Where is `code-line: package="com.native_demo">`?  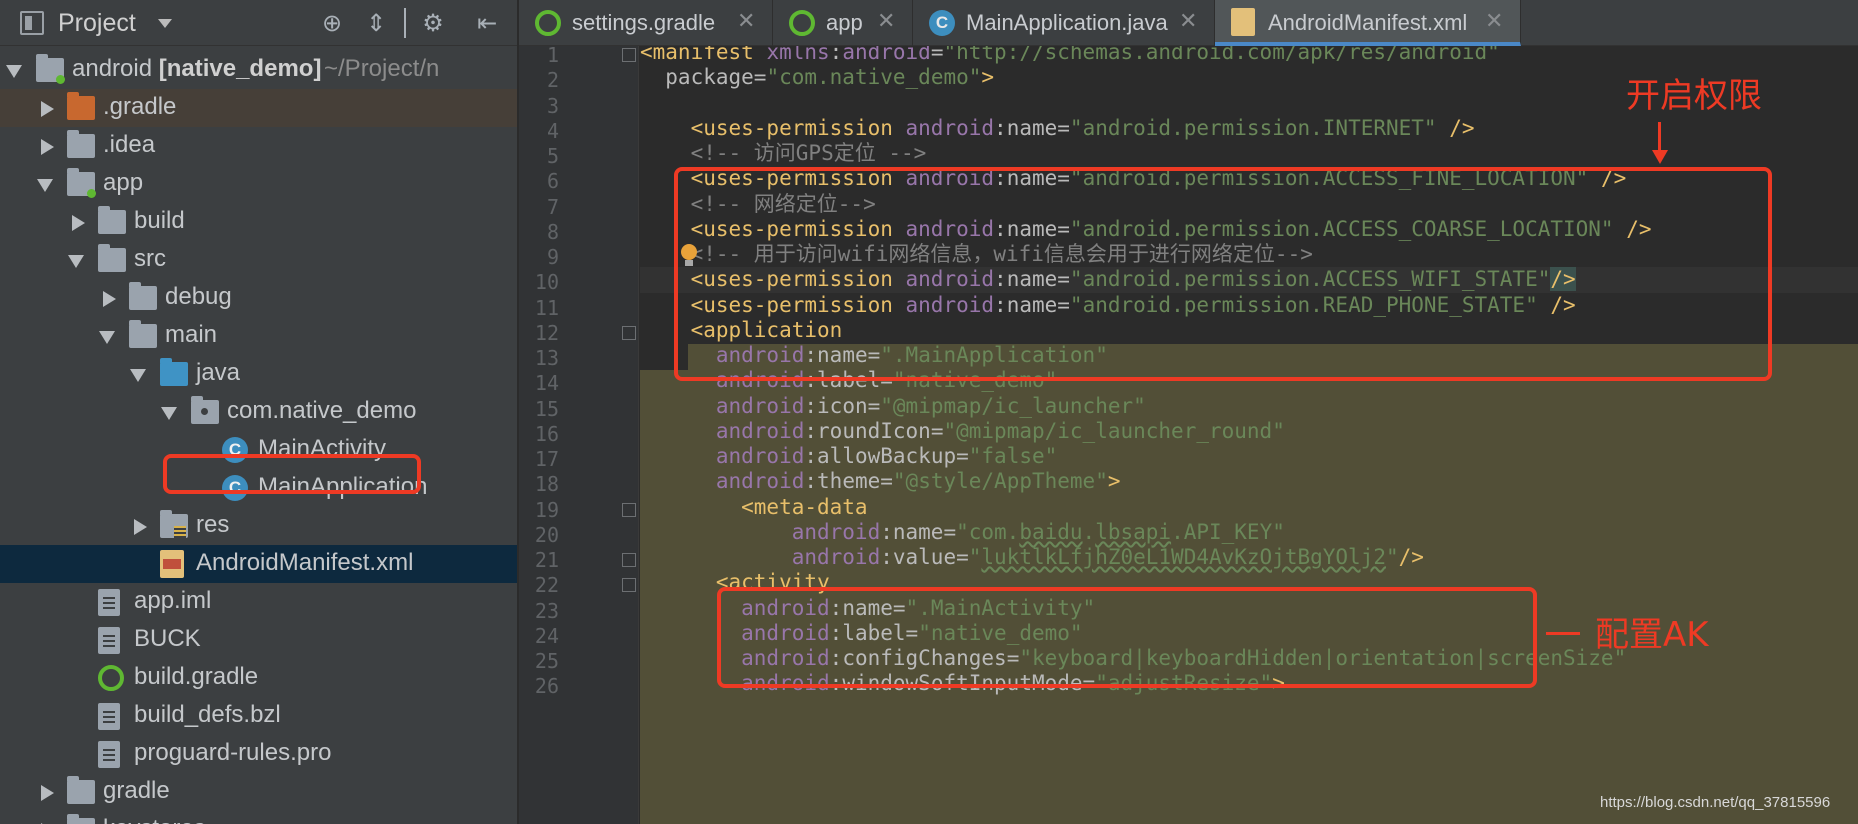 code-line: package="com.native_demo"> is located at coordinates (817, 77).